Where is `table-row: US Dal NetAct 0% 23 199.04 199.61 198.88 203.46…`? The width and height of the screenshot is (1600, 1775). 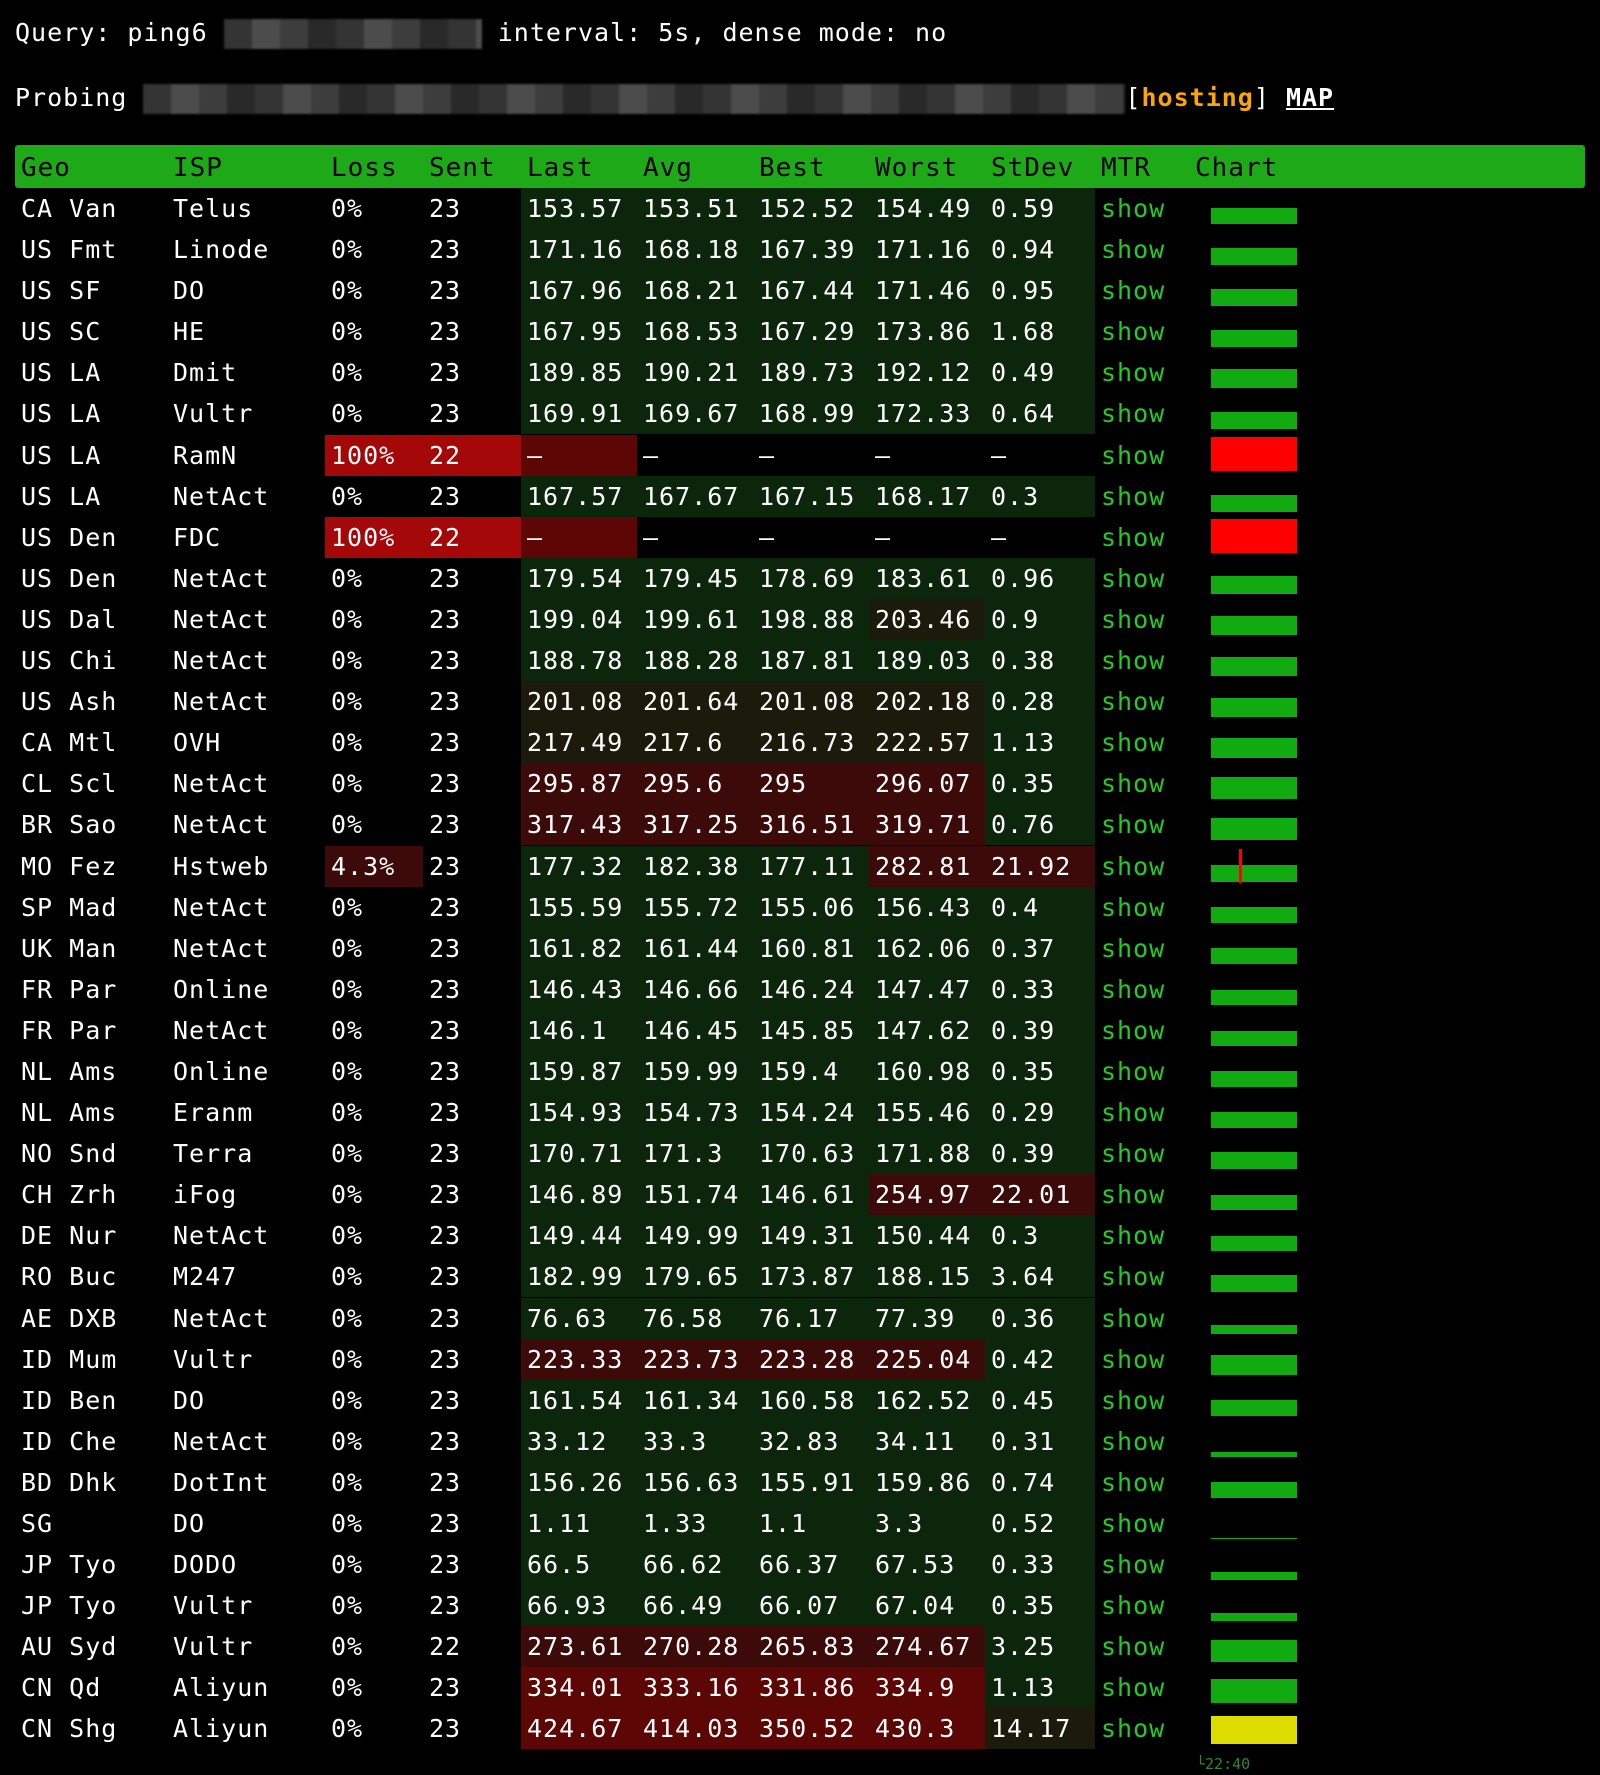
table-row: US Dal NetAct 0% 23 199.04 199.61 198.88 203.46… is located at coordinates (800, 619).